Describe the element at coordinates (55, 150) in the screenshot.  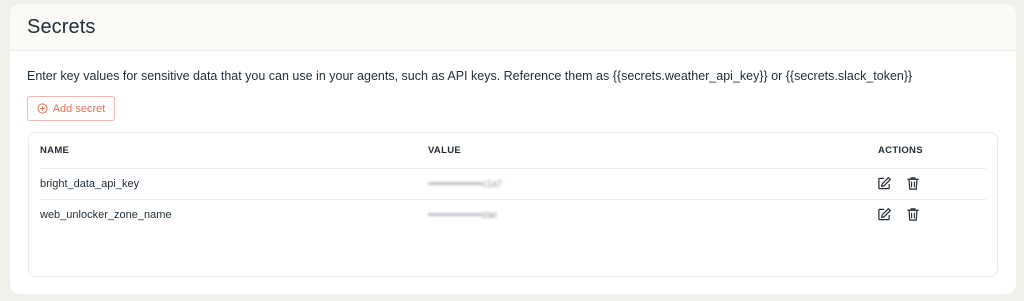
I see `column-header-name: NAME` at that location.